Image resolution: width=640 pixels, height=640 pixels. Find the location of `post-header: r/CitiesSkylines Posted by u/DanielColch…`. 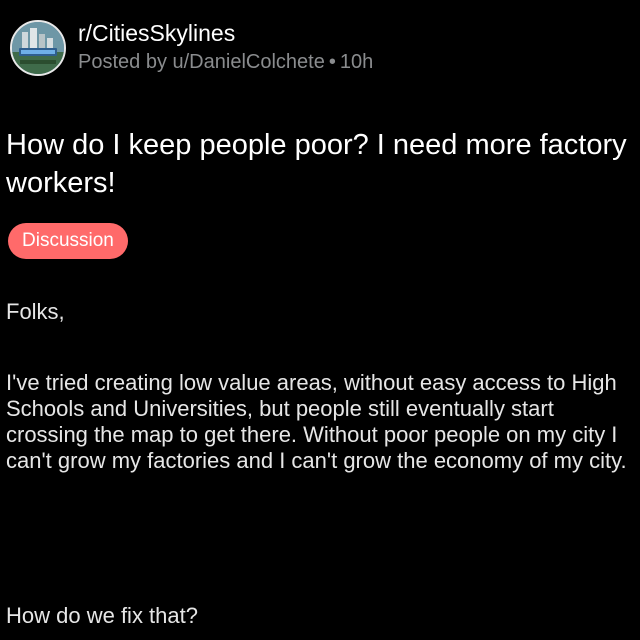

post-header: r/CitiesSkylines Posted by u/DanielColch… is located at coordinates (191, 48).